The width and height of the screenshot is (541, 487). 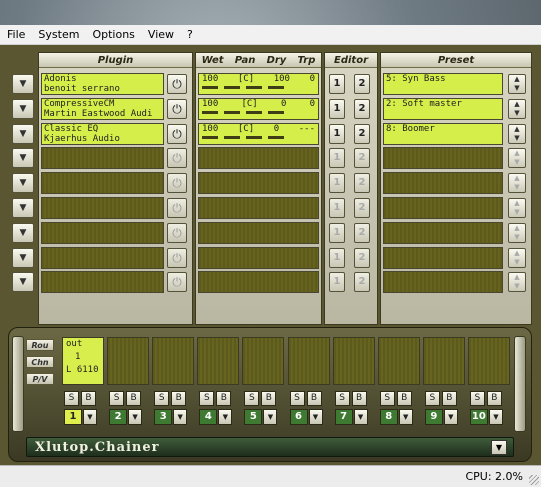 I want to click on trp-value: 0, so click(x=312, y=104).